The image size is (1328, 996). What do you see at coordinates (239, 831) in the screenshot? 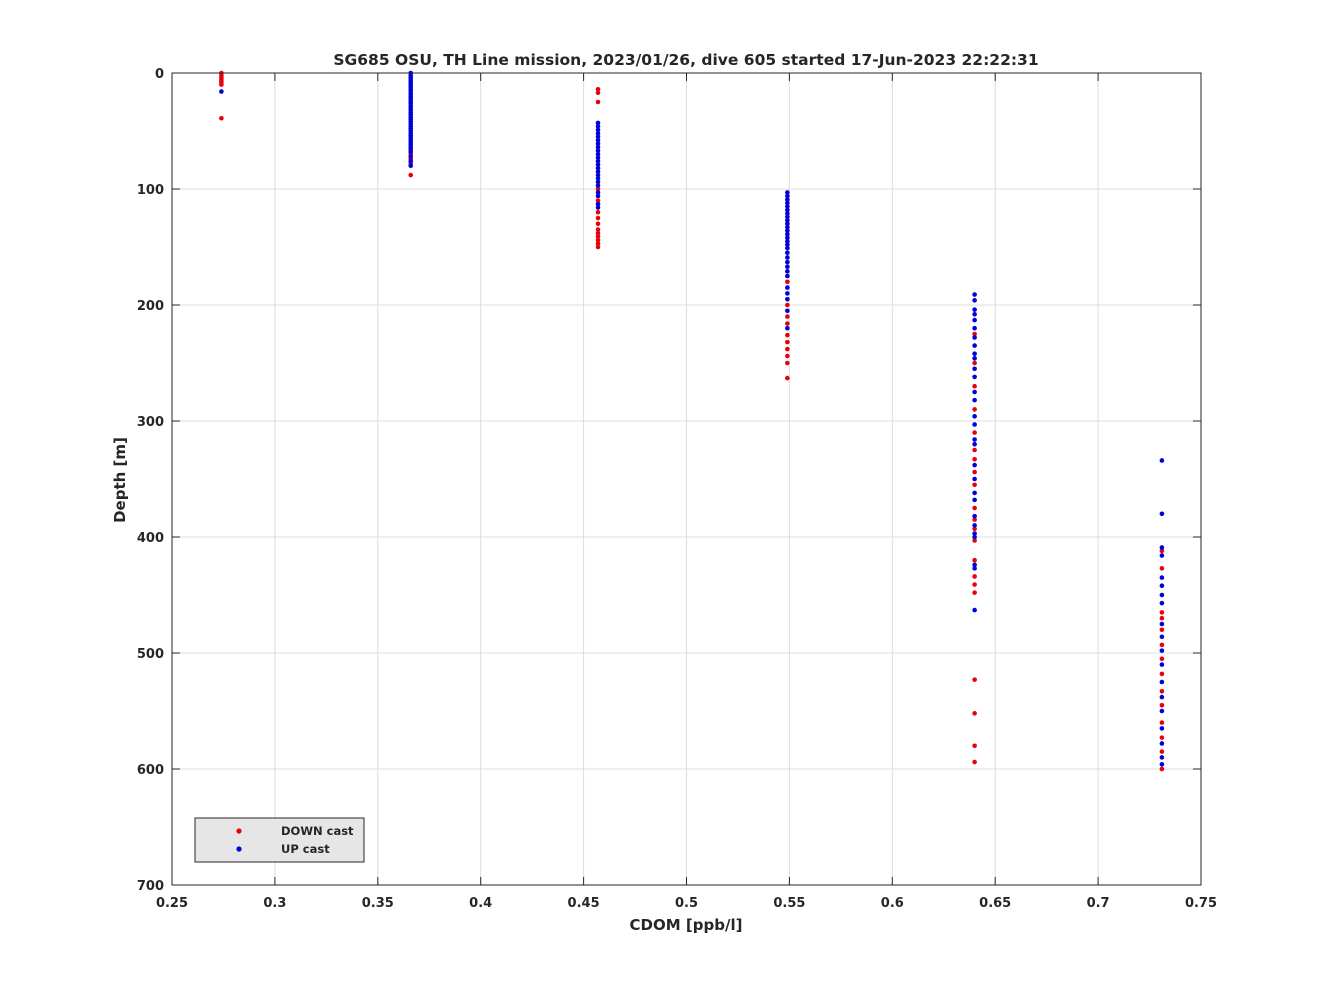
I see `legend-marker-down` at bounding box center [239, 831].